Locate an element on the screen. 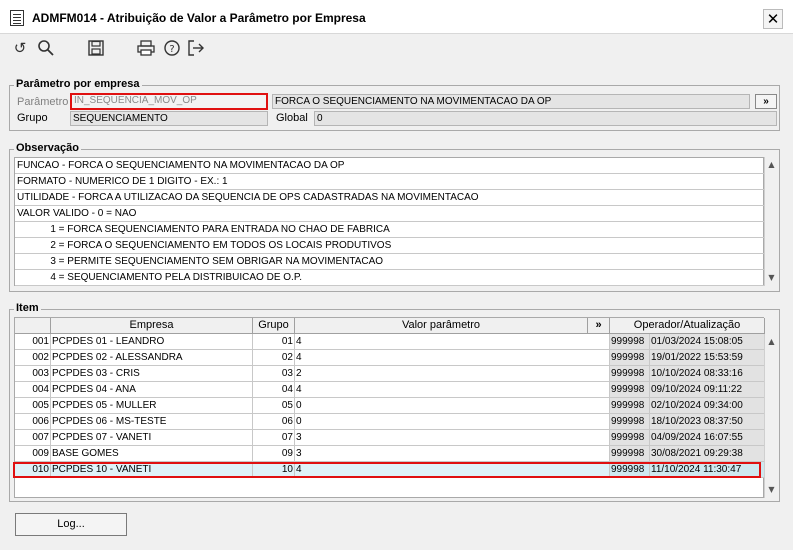 Image resolution: width=793 pixels, height=550 pixels. cell-empresa: PCPDES 02 - ALESSANDRA is located at coordinates (152, 358).